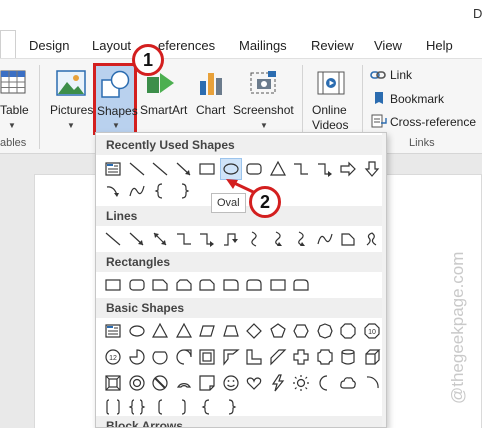  I want to click on tab-review: Review, so click(332, 45).